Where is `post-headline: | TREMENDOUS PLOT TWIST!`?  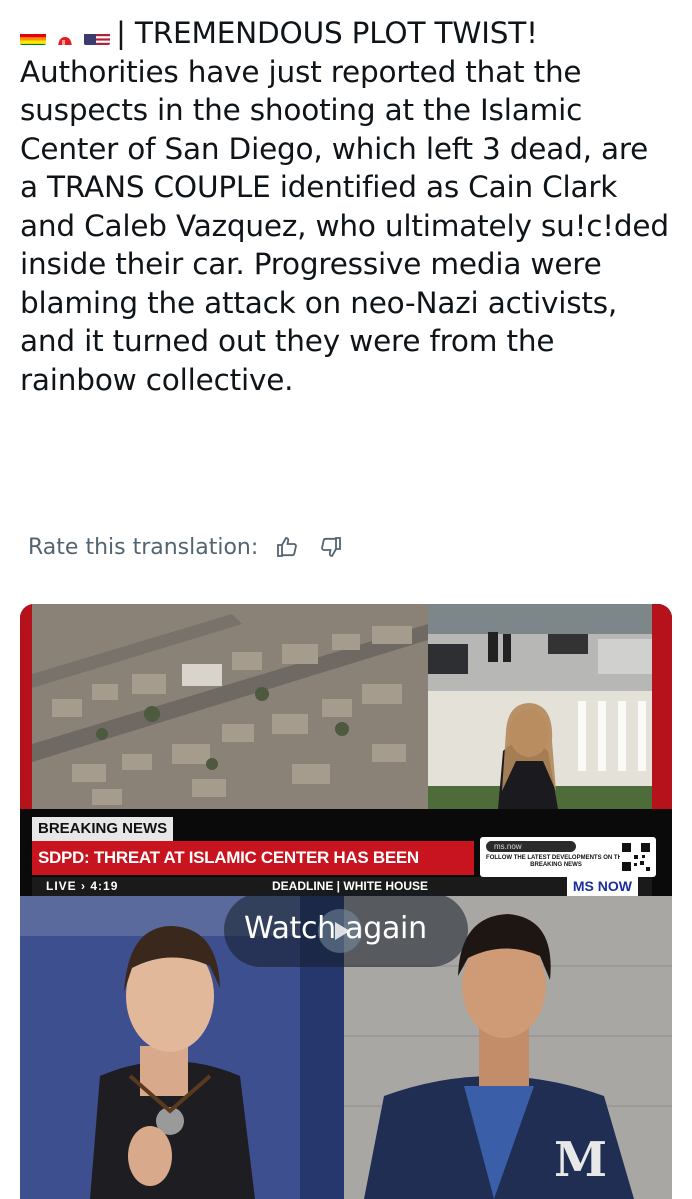 post-headline: | TREMENDOUS PLOT TWIST! is located at coordinates (327, 33).